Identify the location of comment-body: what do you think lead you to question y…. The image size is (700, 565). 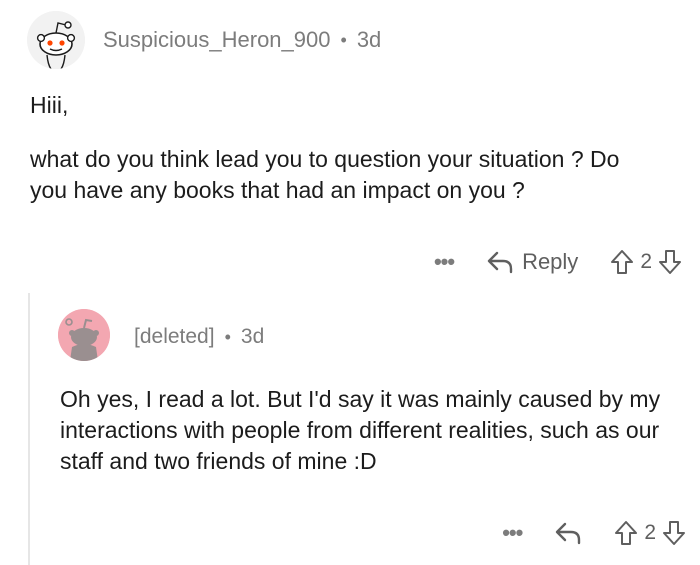
(340, 175).